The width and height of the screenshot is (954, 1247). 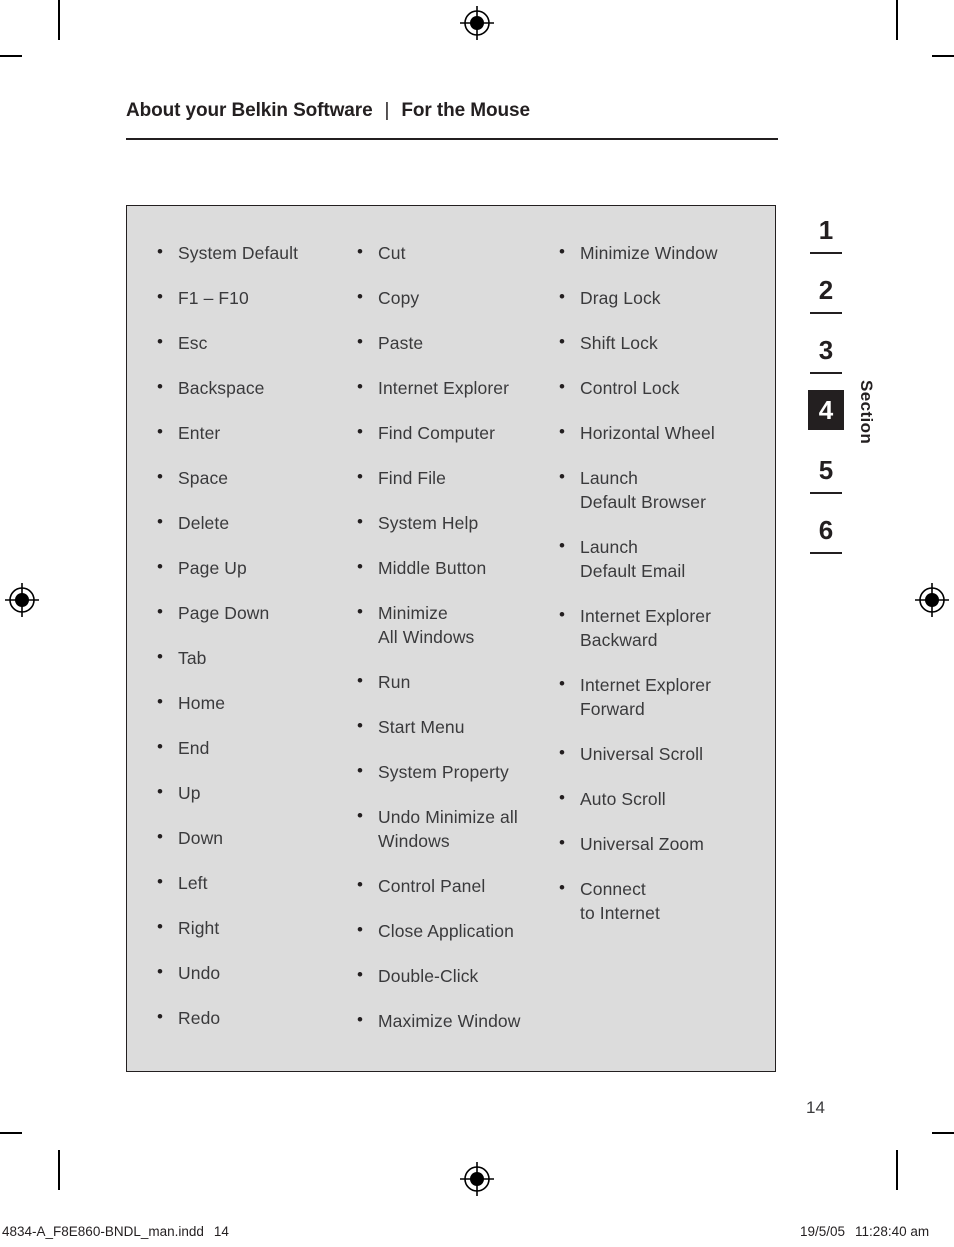 What do you see at coordinates (826, 410) in the screenshot?
I see `section-tab-number: 4` at bounding box center [826, 410].